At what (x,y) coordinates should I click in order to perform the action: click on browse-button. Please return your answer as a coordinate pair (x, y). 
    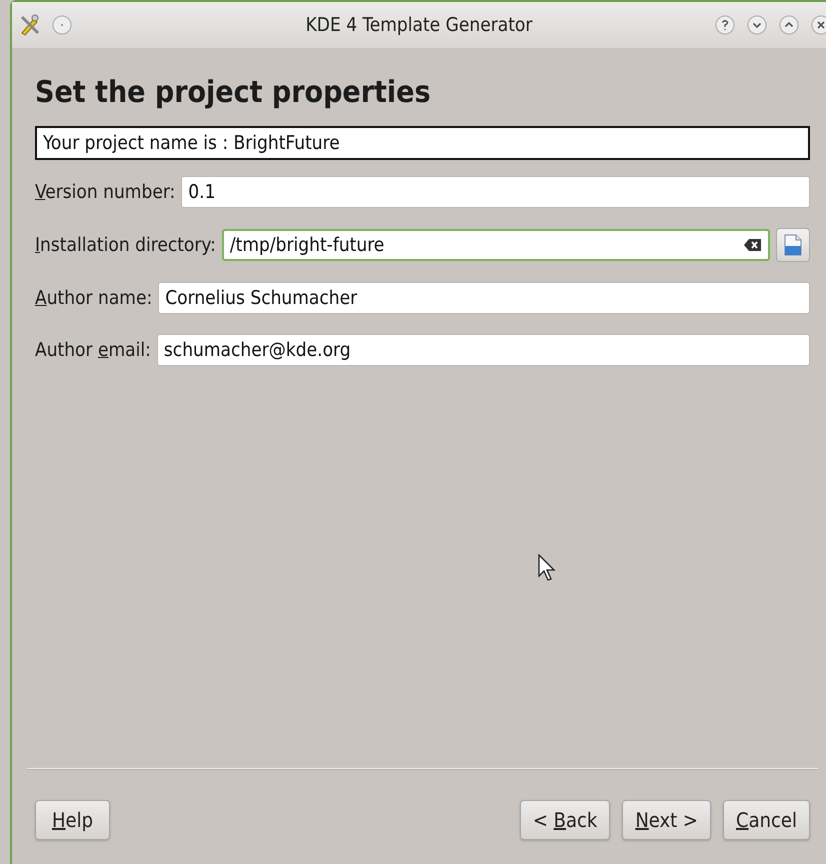
    Looking at the image, I should click on (793, 245).